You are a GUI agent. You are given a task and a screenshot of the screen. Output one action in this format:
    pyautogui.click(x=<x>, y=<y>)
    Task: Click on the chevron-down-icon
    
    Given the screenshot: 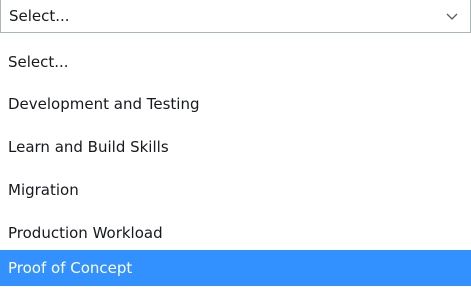 What is the action you would take?
    pyautogui.click(x=452, y=16)
    